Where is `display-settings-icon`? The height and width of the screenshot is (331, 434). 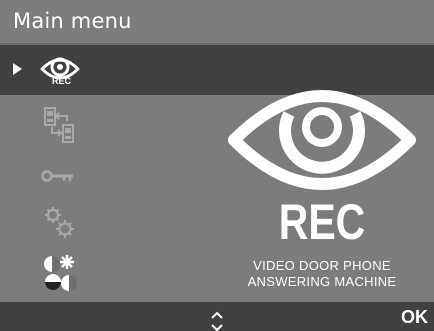 display-settings-icon is located at coordinates (60, 274).